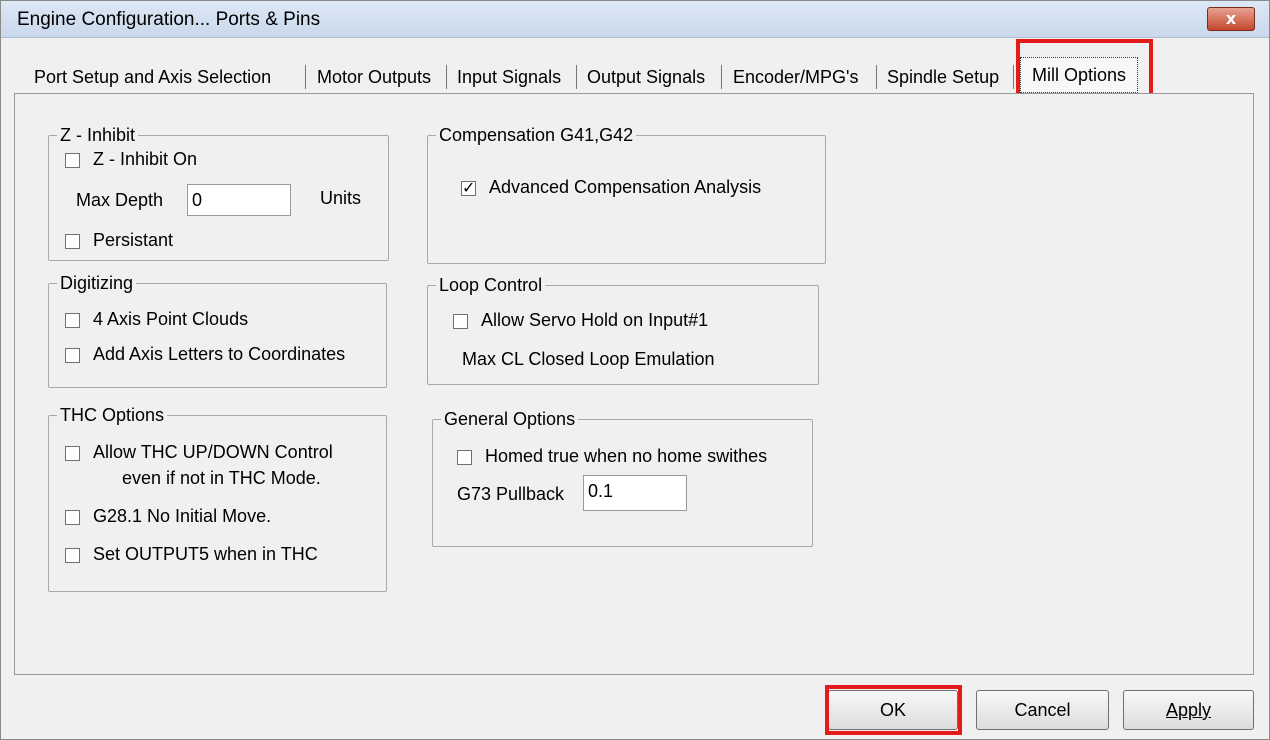  What do you see at coordinates (943, 77) in the screenshot?
I see `tab-spindle-setup: Spindle Setup` at bounding box center [943, 77].